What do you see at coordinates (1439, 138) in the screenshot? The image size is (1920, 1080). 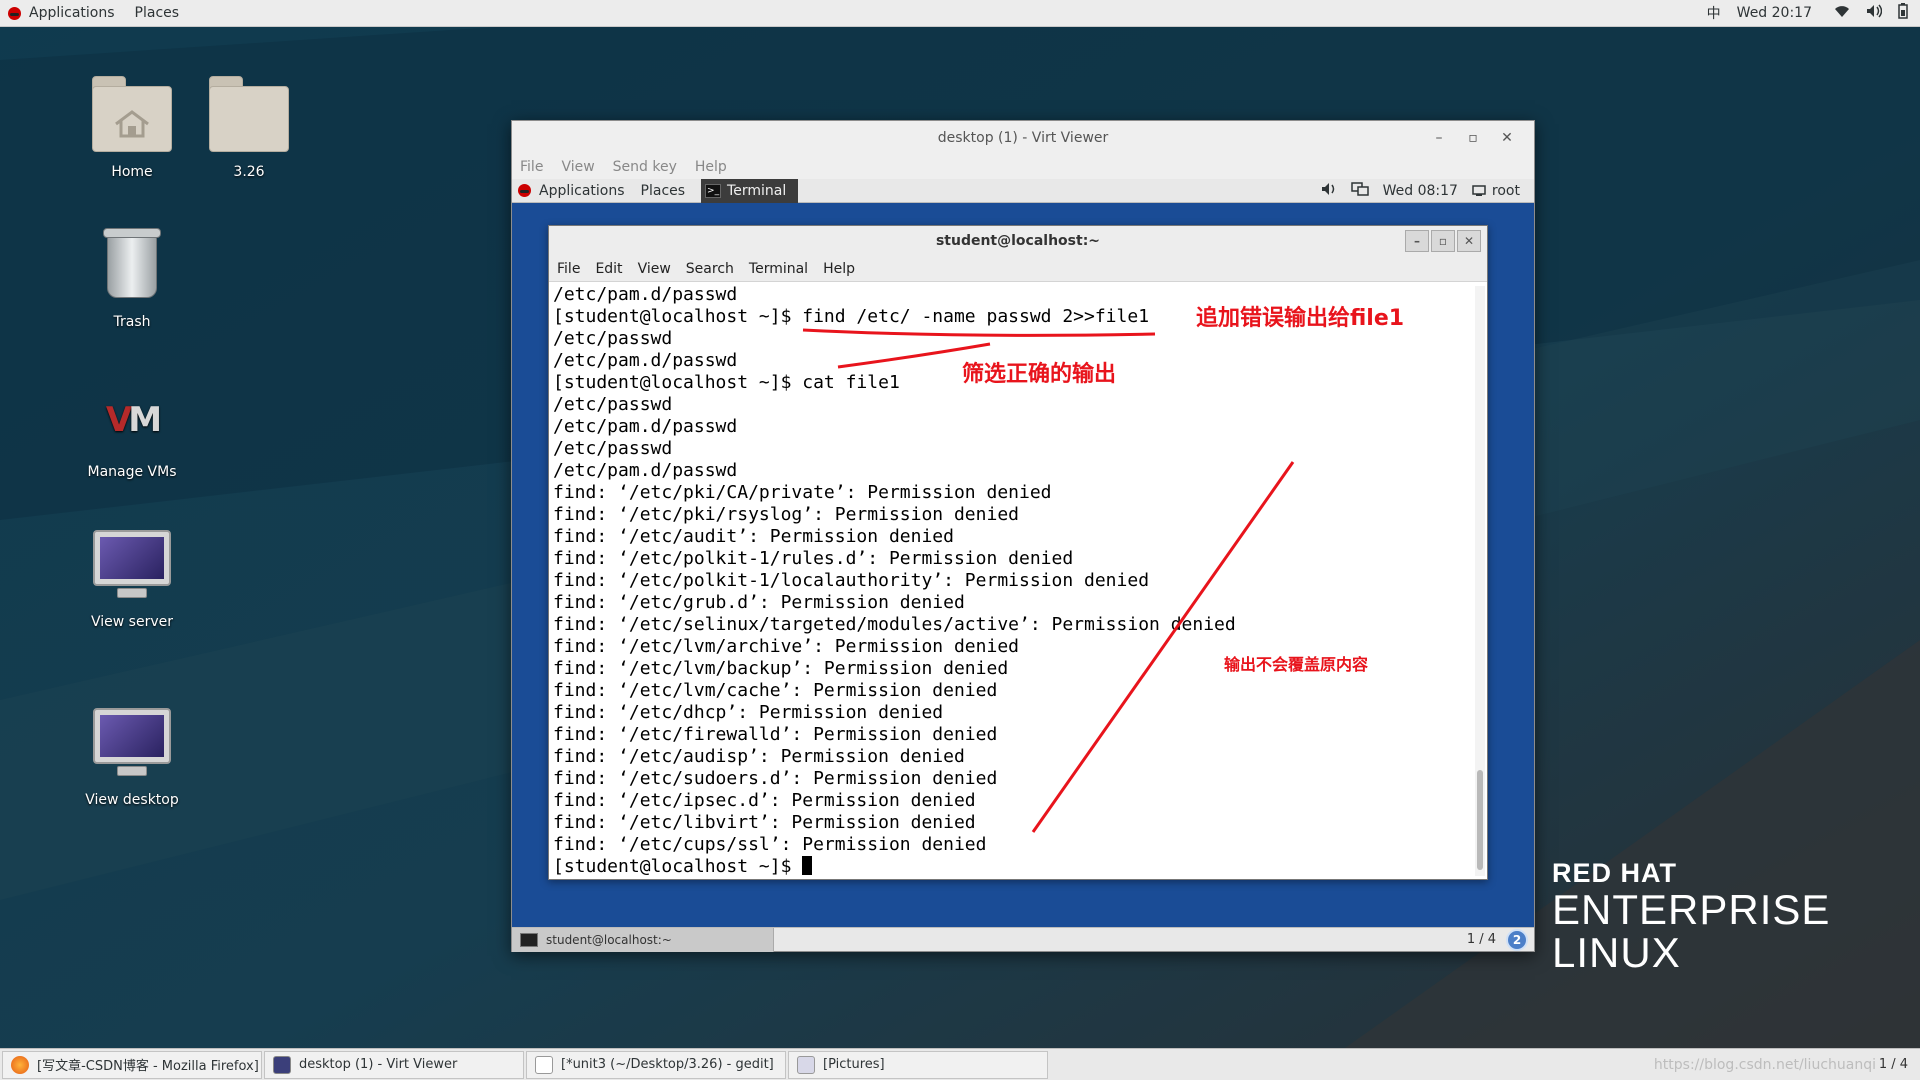 I see `minimize-button: –` at bounding box center [1439, 138].